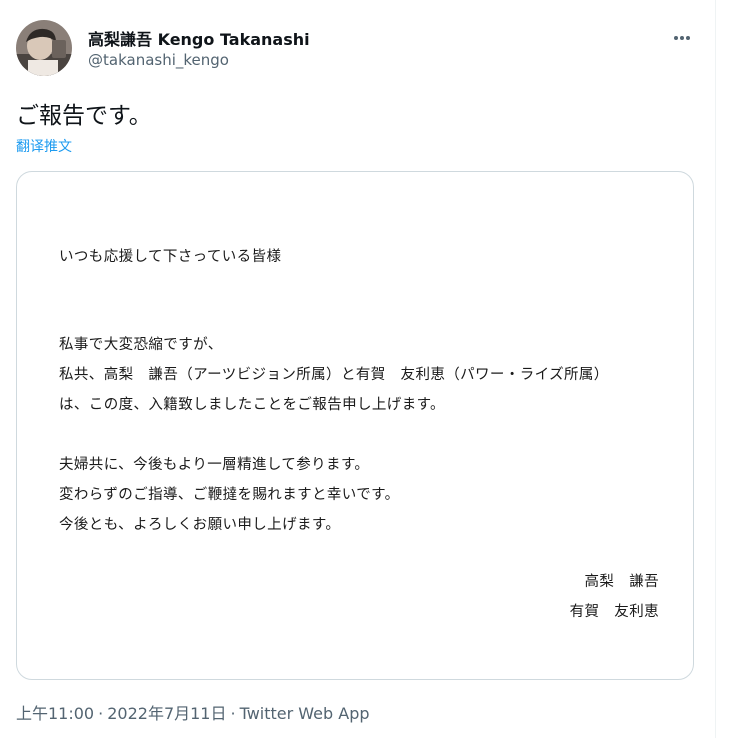 The height and width of the screenshot is (738, 748). I want to click on letter-line: 変わらずのご指導、ご鞭撻を賜れますと幸いです。, so click(229, 495).